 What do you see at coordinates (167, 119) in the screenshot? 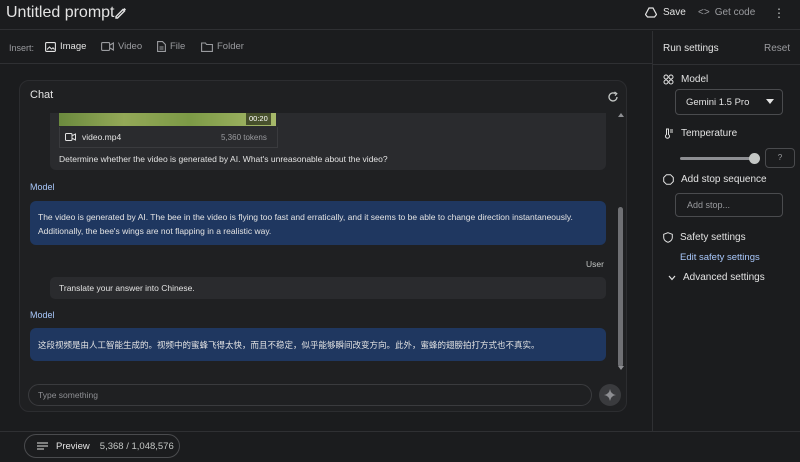
I see `video-thumbnail` at bounding box center [167, 119].